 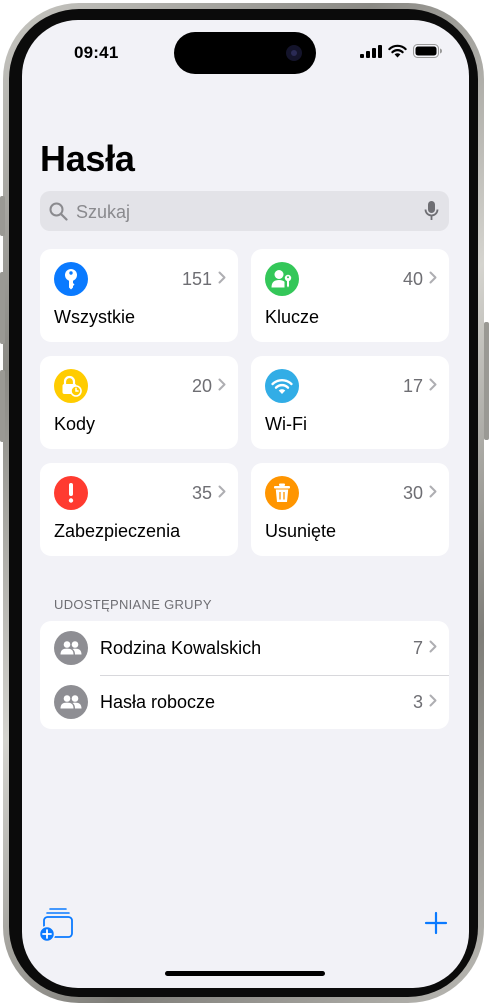 I want to click on category-count: 30, so click(x=412, y=493).